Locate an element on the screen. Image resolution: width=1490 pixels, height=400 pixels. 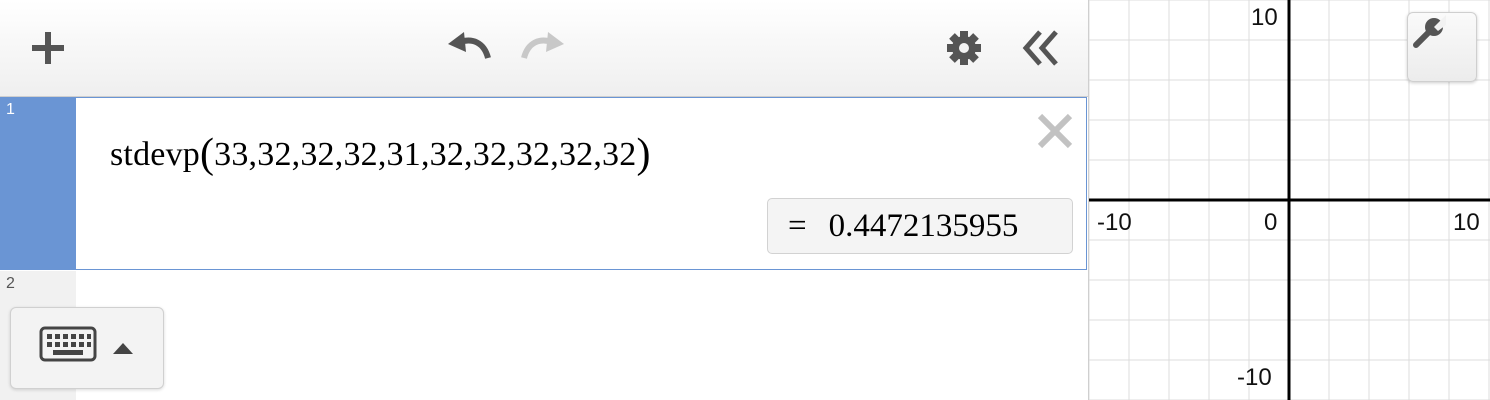
expression-gutter: 1 is located at coordinates (38, 183).